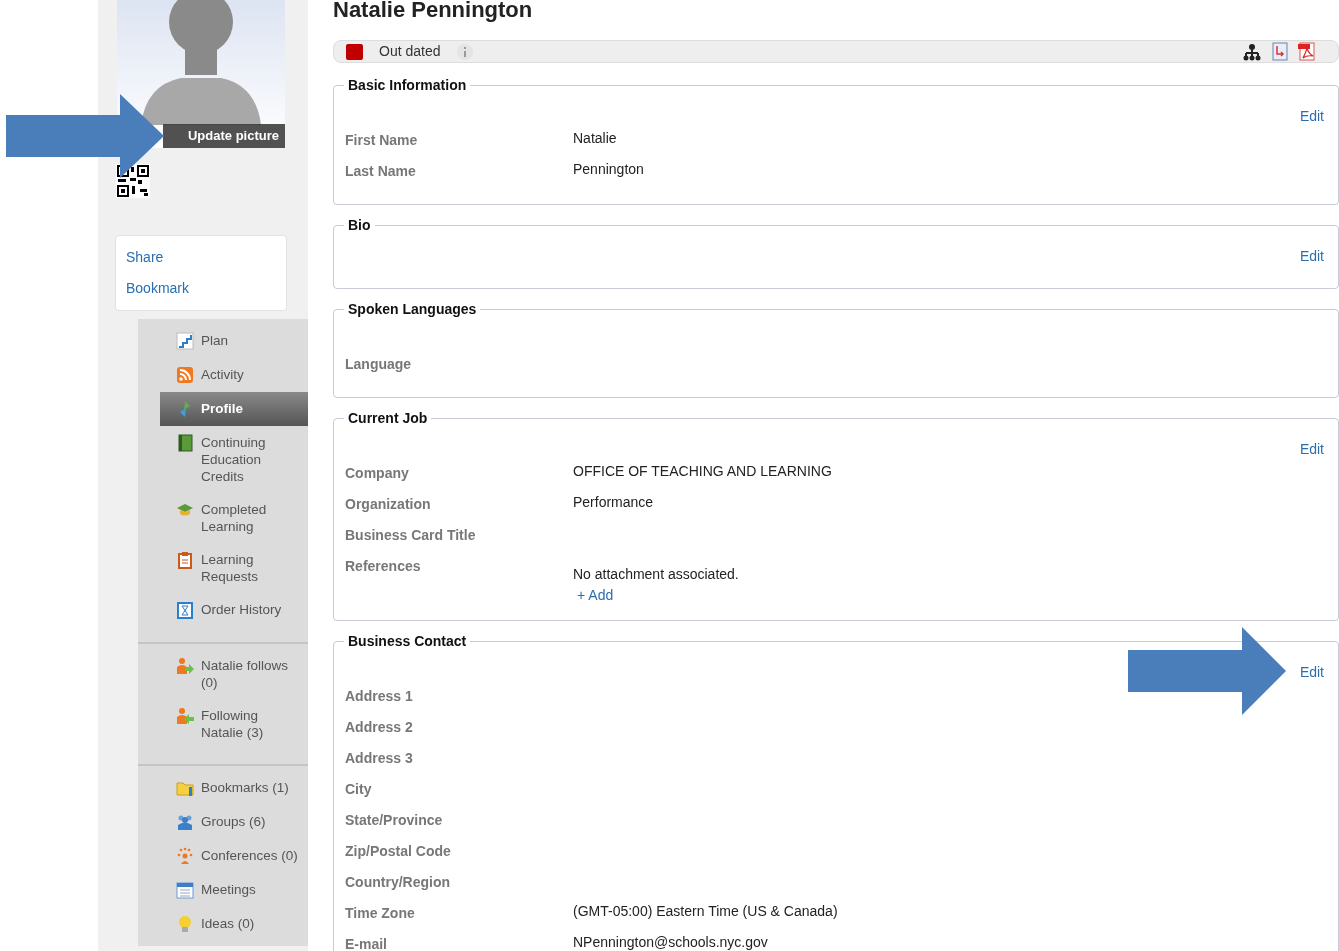 This screenshot has height=951, width=1339. I want to click on calendar-icon, so click(185, 890).